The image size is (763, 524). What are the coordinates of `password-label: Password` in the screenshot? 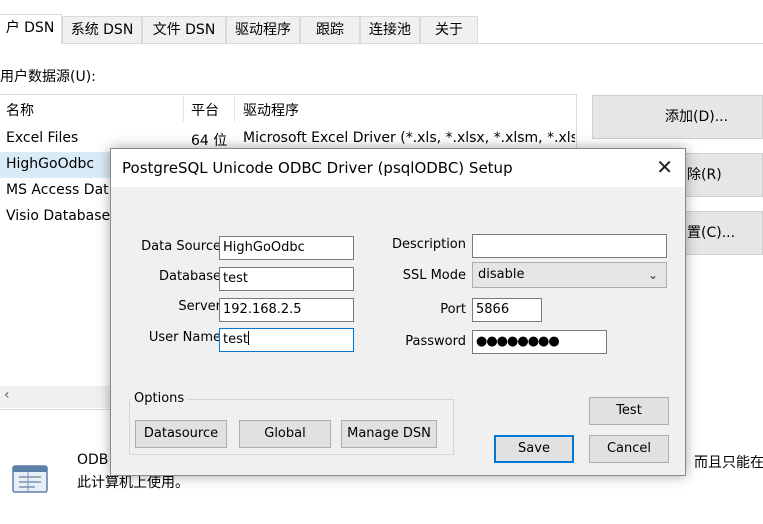 It's located at (435, 341).